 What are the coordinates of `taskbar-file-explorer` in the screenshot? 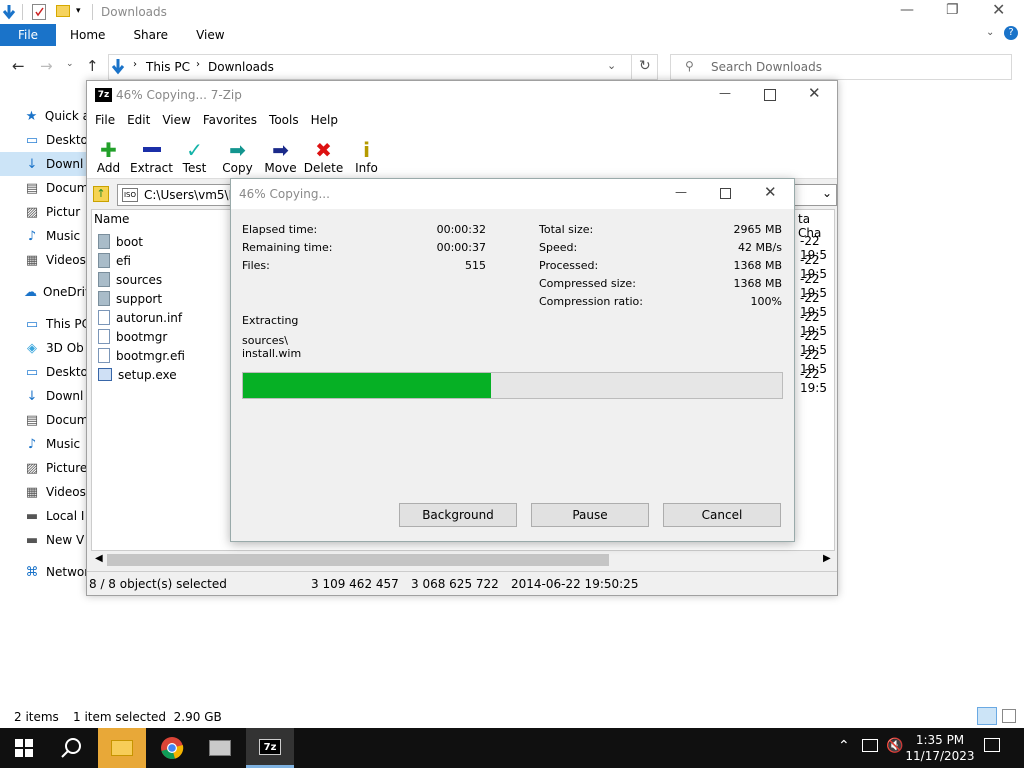 It's located at (122, 748).